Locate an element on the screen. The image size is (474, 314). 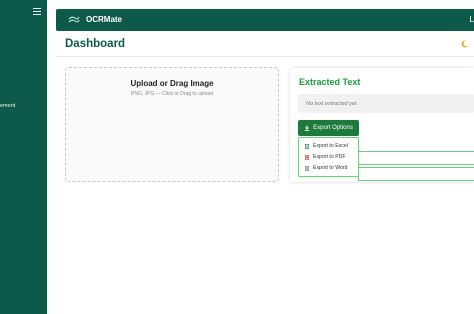
menu-item-label: Export to PDF is located at coordinates (329, 157).